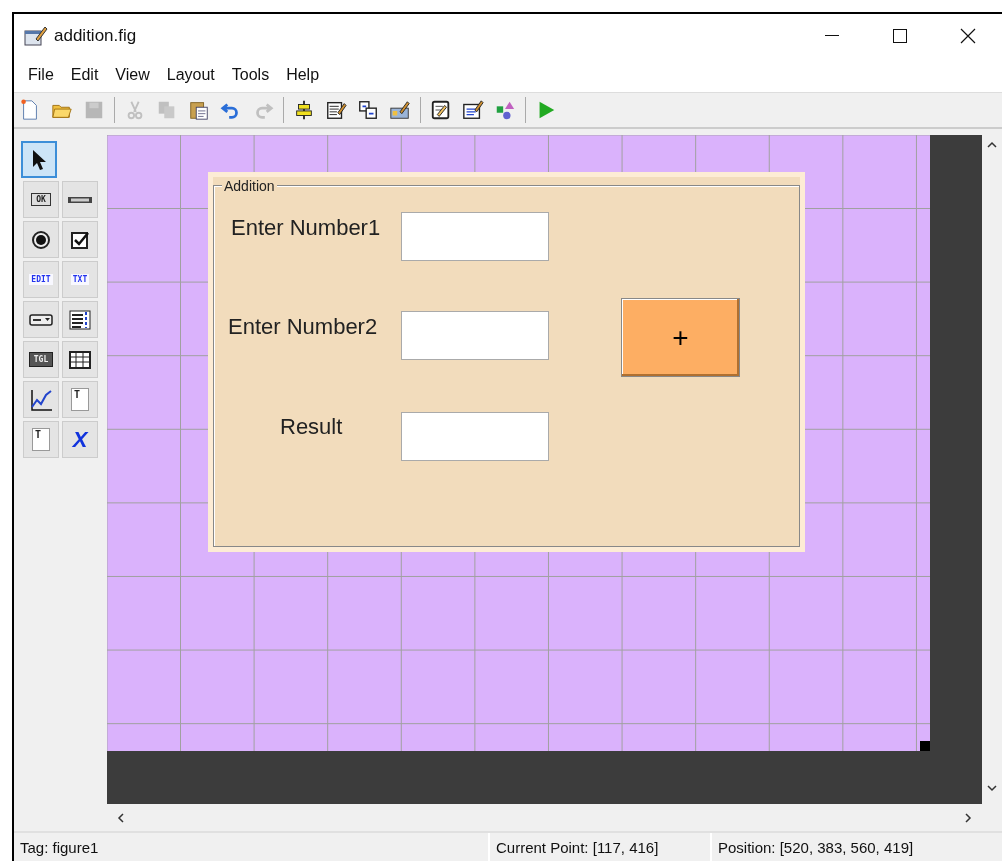 The height and width of the screenshot is (861, 1002). Describe the element at coordinates (249, 186) in the screenshot. I see `panel-title: Addition` at that location.